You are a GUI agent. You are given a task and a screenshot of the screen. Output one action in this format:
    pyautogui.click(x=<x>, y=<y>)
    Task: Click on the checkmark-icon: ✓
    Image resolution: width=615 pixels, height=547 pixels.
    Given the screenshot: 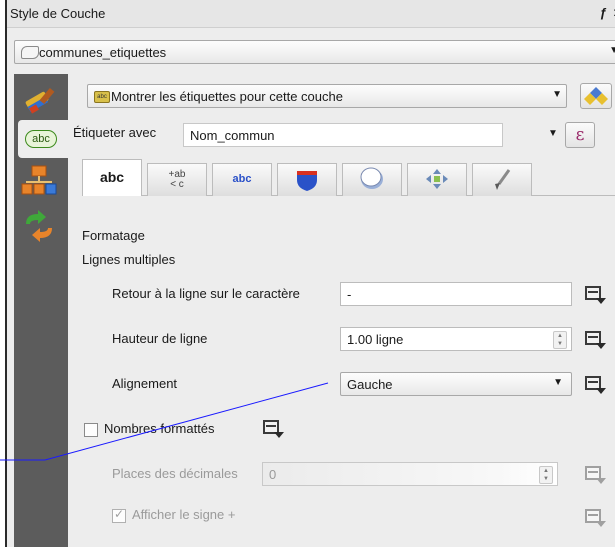 What is the action you would take?
    pyautogui.click(x=119, y=514)
    